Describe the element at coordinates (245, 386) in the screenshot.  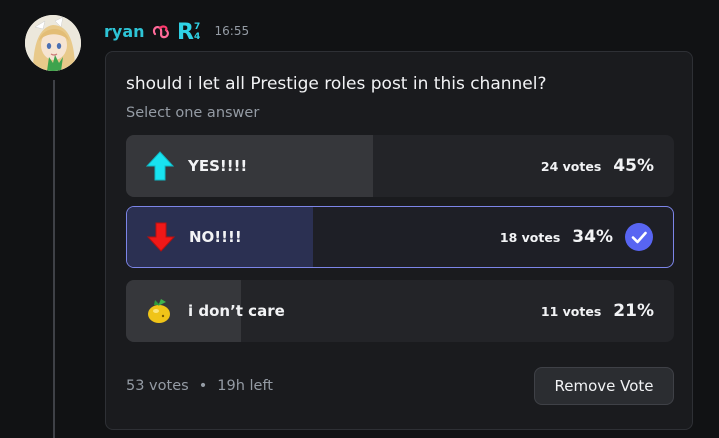
I see `time-left: 19h left` at that location.